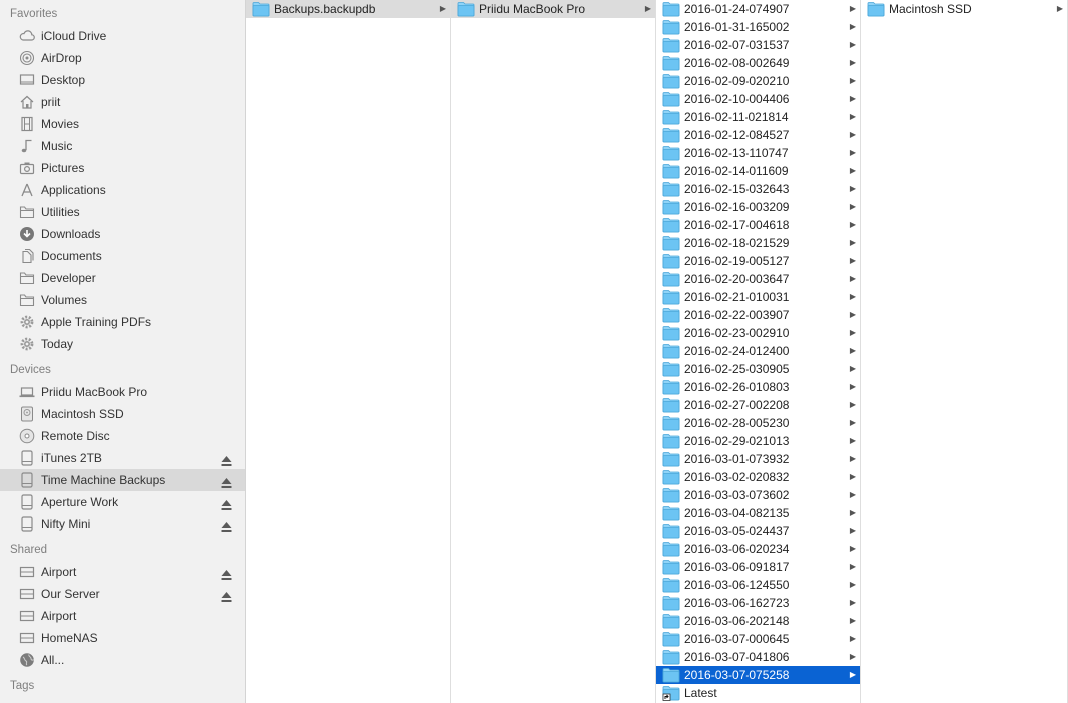  I want to click on list-item: 2016-02-07-031537 ▶, so click(758, 45).